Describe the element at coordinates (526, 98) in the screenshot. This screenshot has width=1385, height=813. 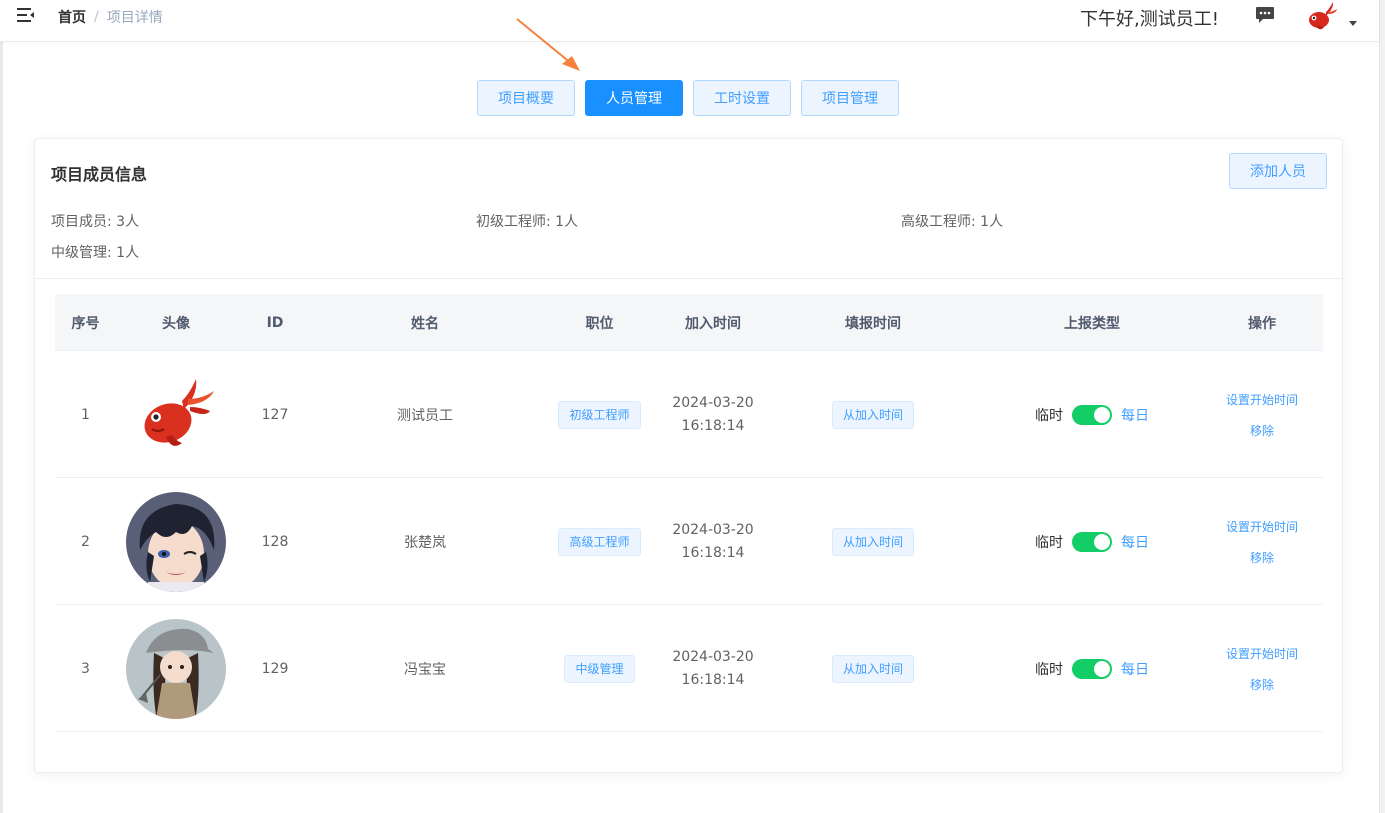
I see `tab-project-overview: 项目概要` at that location.